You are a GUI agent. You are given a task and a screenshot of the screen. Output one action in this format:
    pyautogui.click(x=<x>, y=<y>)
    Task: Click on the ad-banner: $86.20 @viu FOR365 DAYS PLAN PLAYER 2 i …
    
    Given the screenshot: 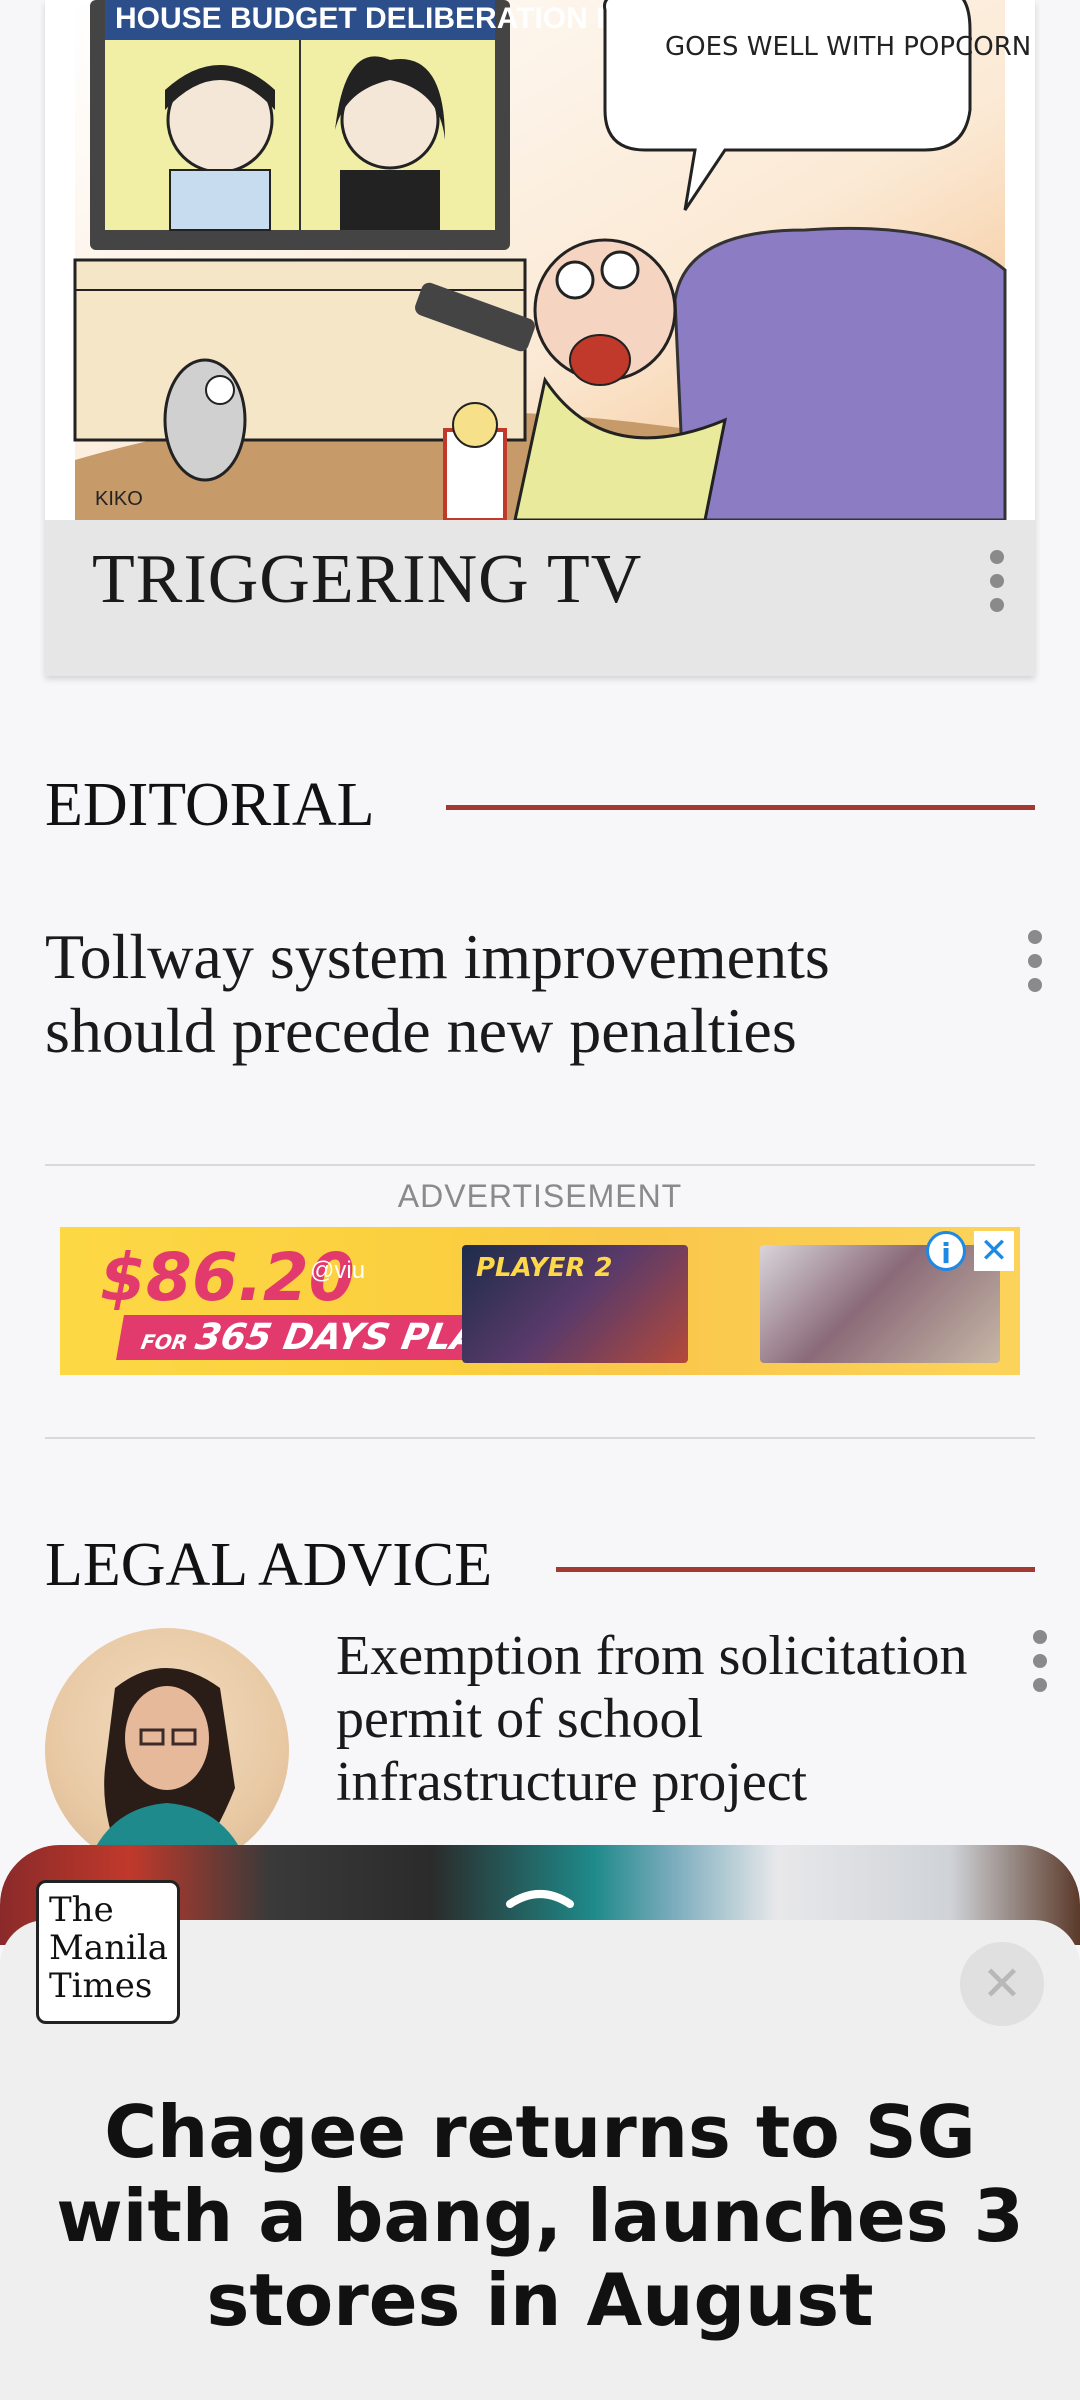 What is the action you would take?
    pyautogui.click(x=540, y=1301)
    